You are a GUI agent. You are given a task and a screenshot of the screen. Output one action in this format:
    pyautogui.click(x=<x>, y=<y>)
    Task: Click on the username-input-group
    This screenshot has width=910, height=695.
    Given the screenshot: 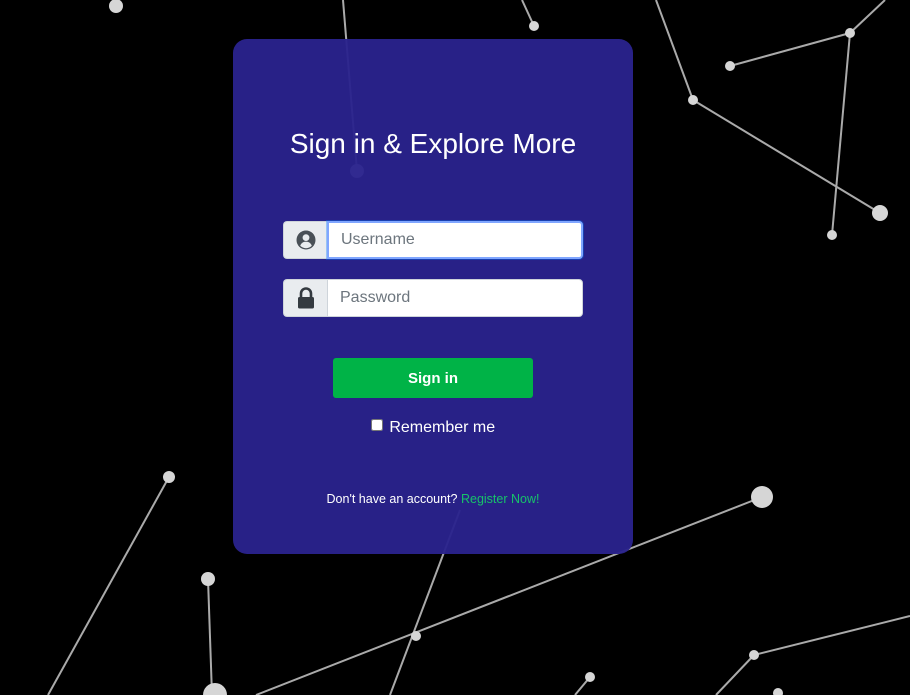 What is the action you would take?
    pyautogui.click(x=433, y=240)
    